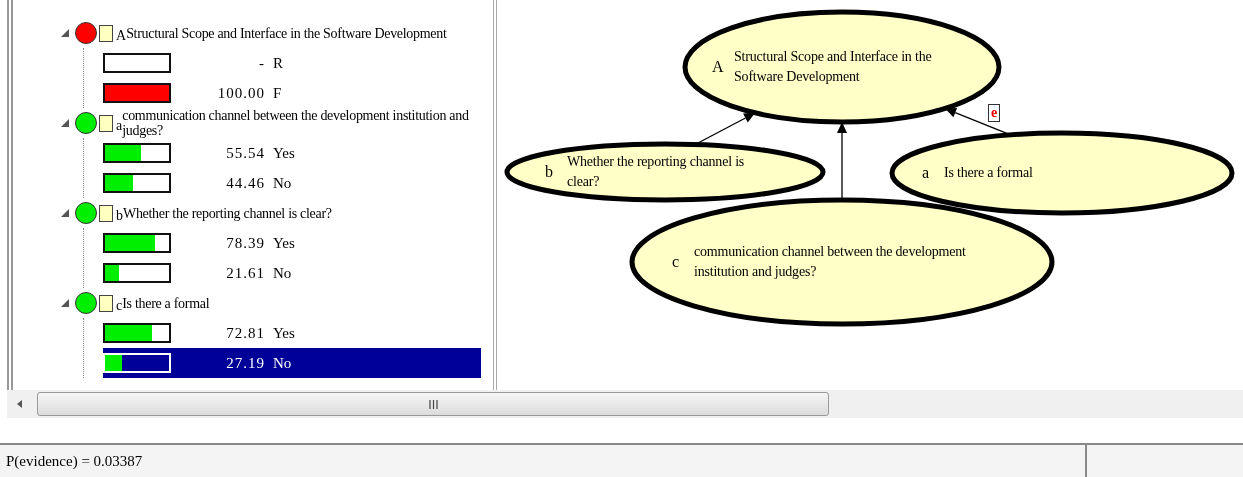 The width and height of the screenshot is (1243, 477). What do you see at coordinates (994, 113) in the screenshot?
I see `evidence-badge: e` at bounding box center [994, 113].